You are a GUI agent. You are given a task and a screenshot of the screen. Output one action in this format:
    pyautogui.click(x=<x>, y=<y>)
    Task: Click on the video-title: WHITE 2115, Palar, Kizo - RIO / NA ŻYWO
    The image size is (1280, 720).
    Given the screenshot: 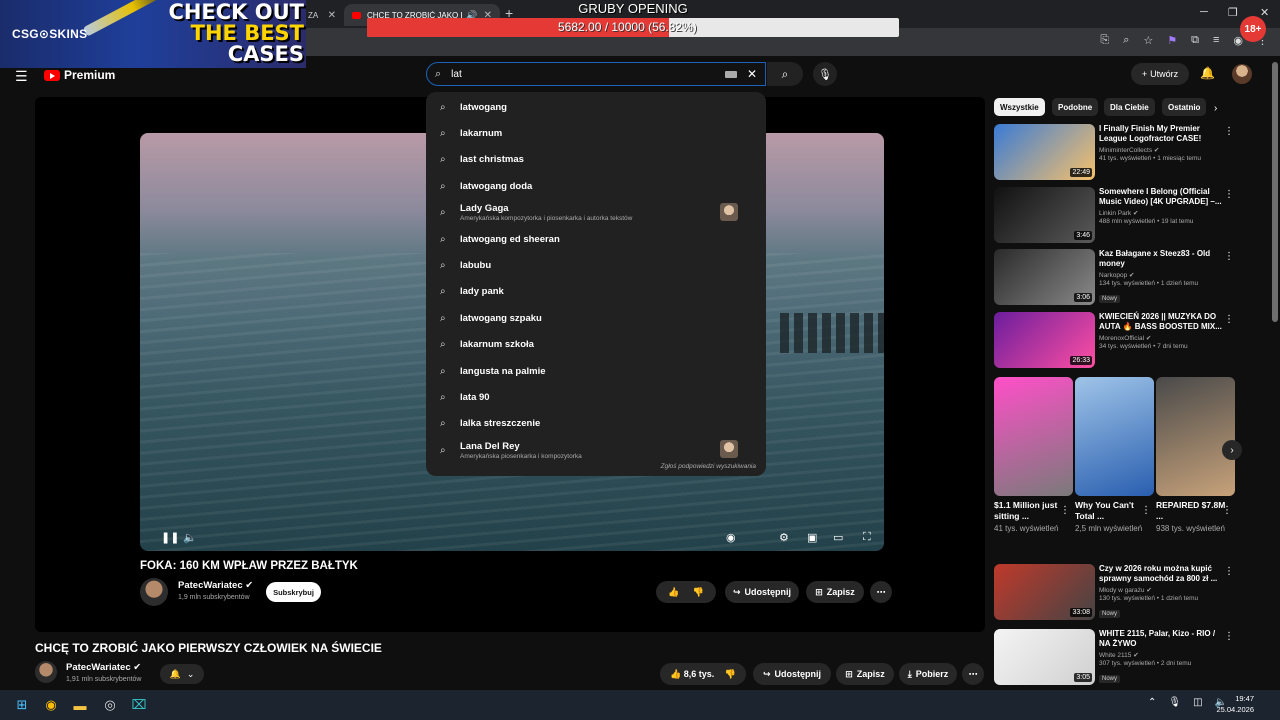 What is the action you would take?
    pyautogui.click(x=1163, y=639)
    